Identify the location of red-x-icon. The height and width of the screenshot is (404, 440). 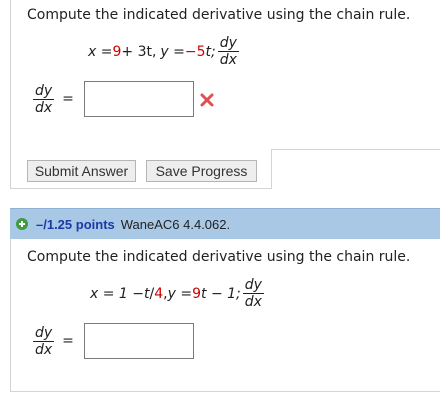
(207, 99).